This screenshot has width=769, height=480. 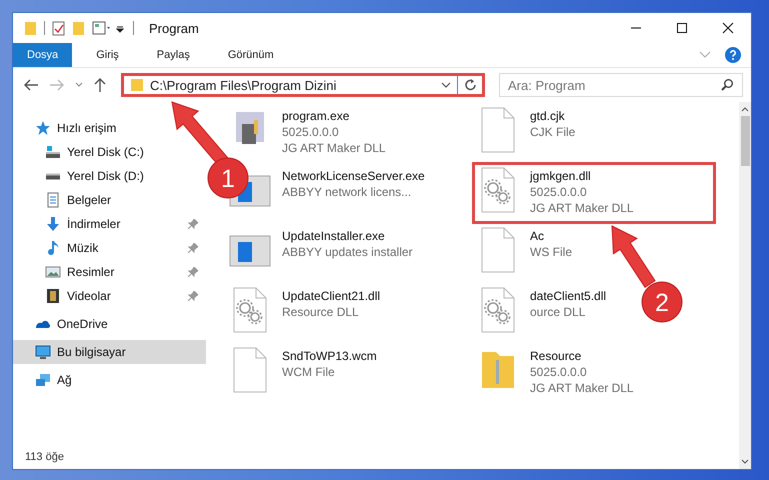 I want to click on scrollbar, so click(x=745, y=285).